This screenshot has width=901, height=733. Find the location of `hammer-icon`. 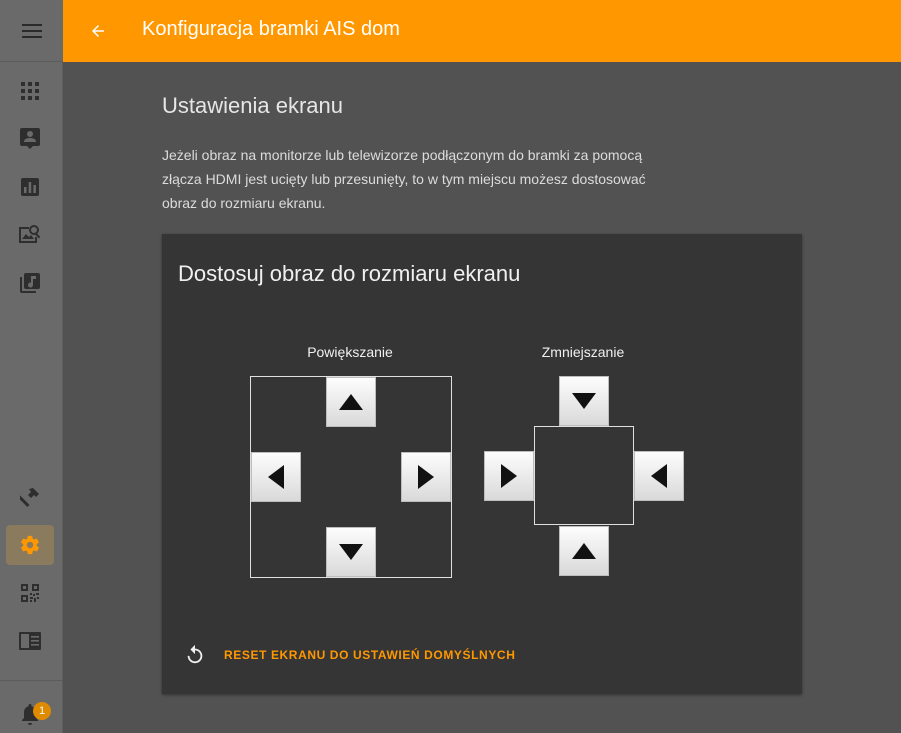

hammer-icon is located at coordinates (29, 497).